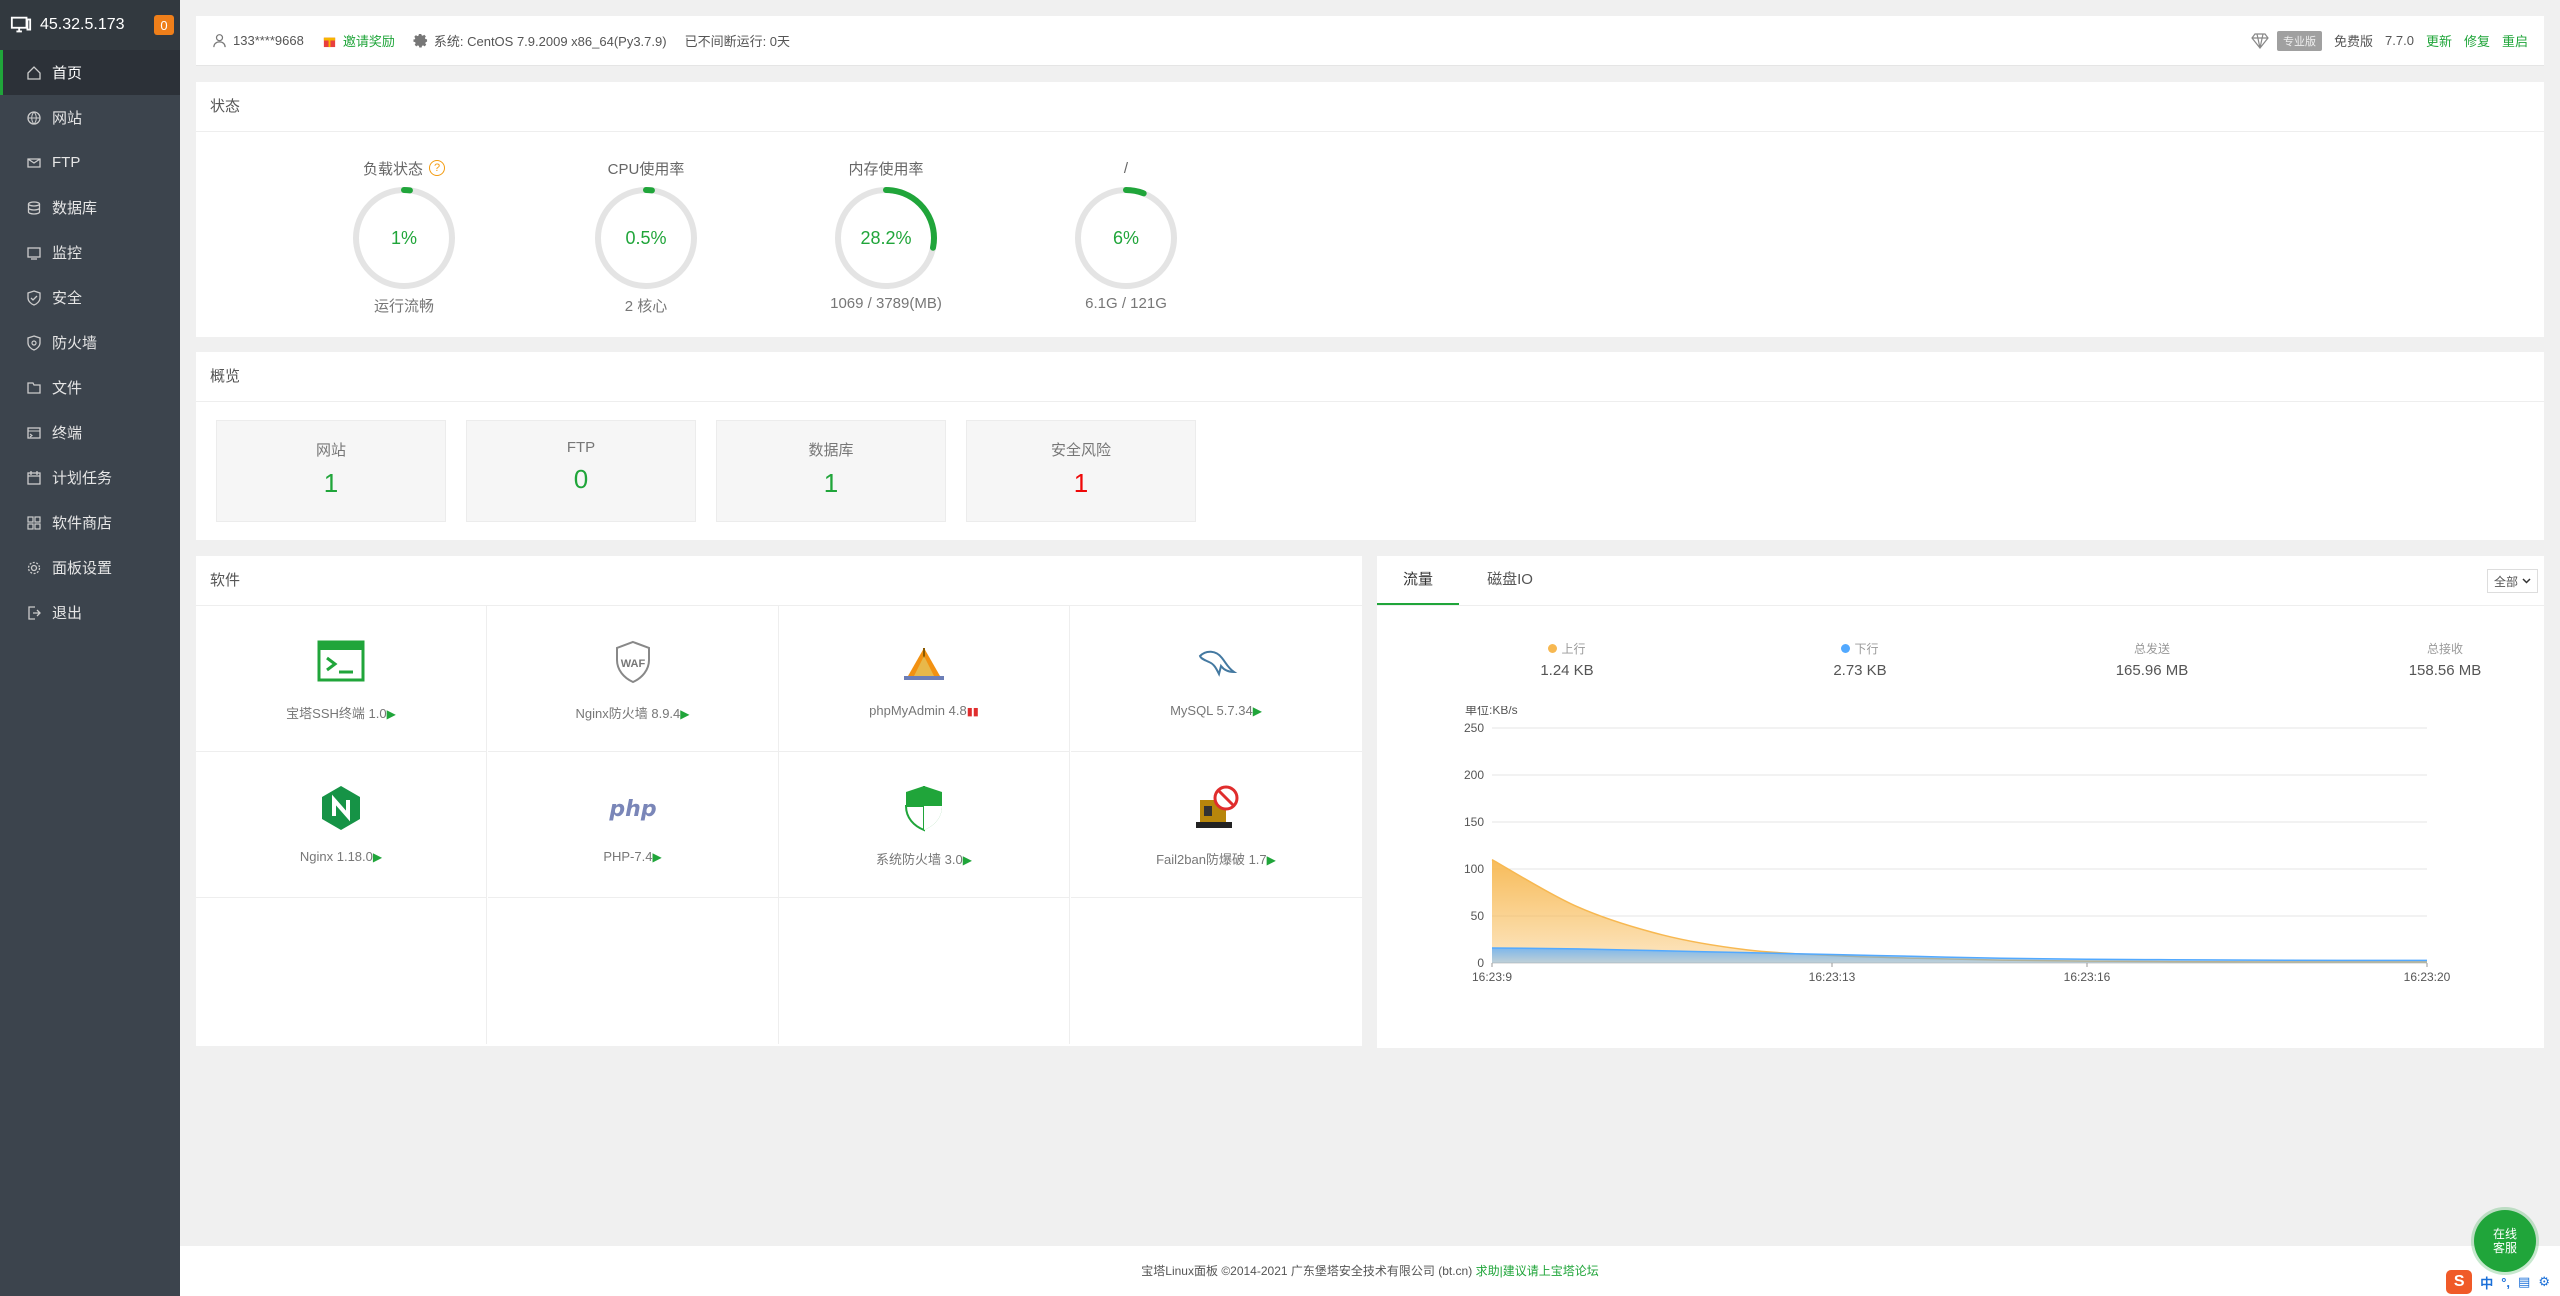 The width and height of the screenshot is (2560, 1296). Describe the element at coordinates (67, 433) in the screenshot. I see `sidebar-item-label: 终端` at that location.